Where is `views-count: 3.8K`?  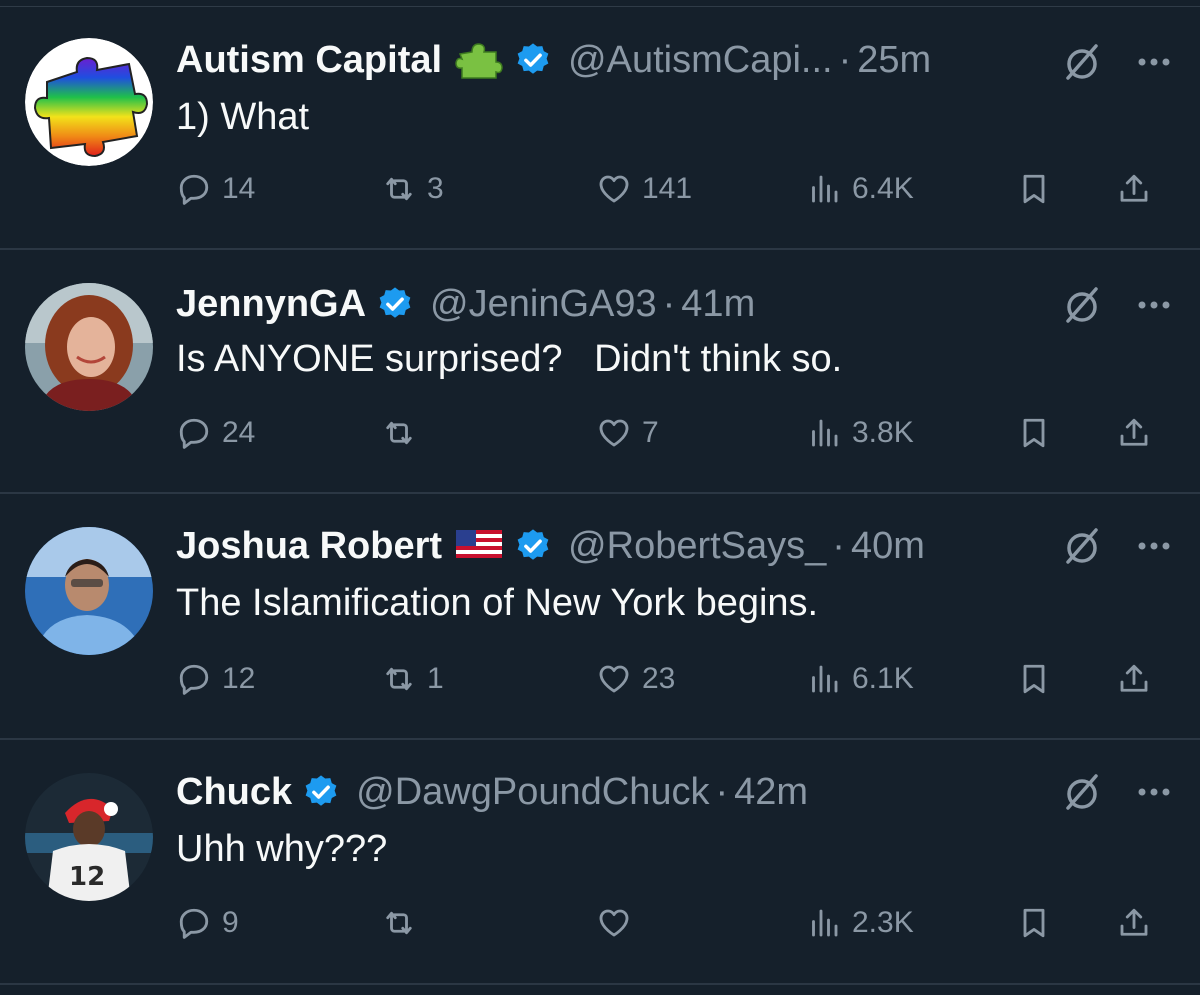
views-count: 3.8K is located at coordinates (883, 432).